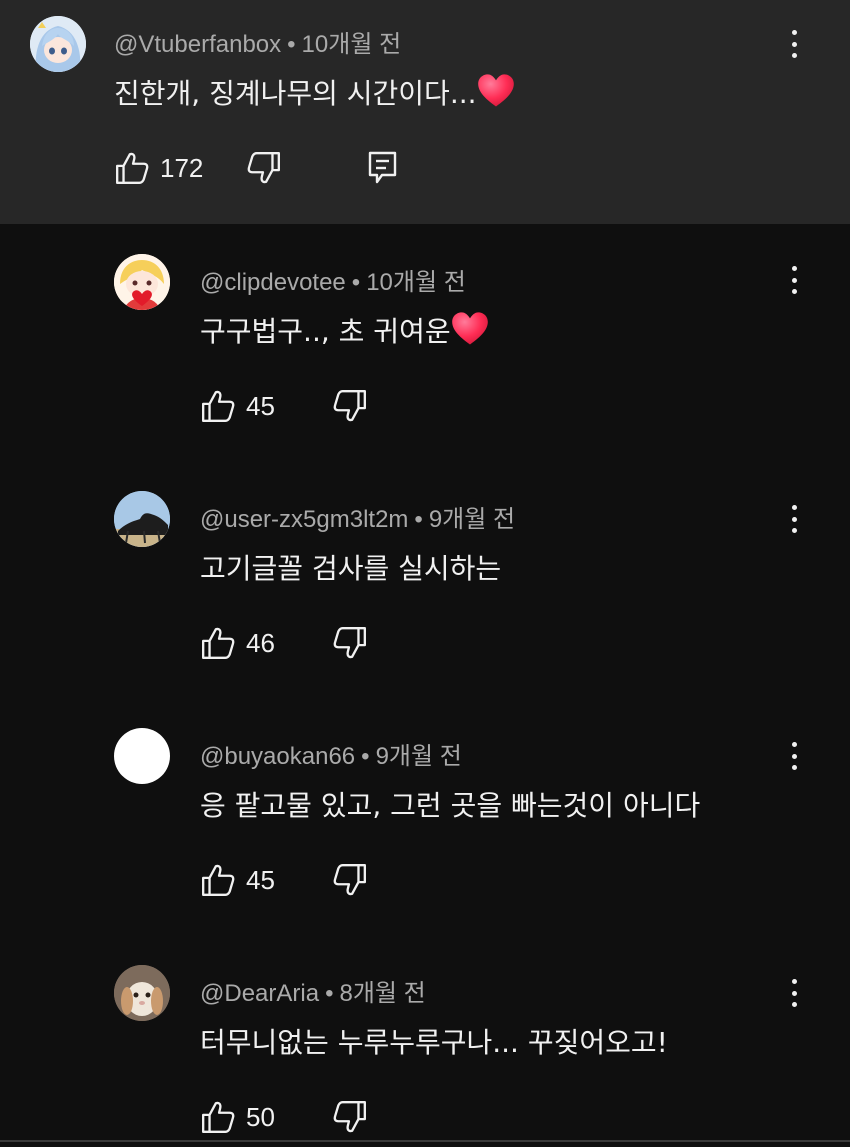  I want to click on comment-meta: @buyaokan66 • 9개월 전, so click(331, 753).